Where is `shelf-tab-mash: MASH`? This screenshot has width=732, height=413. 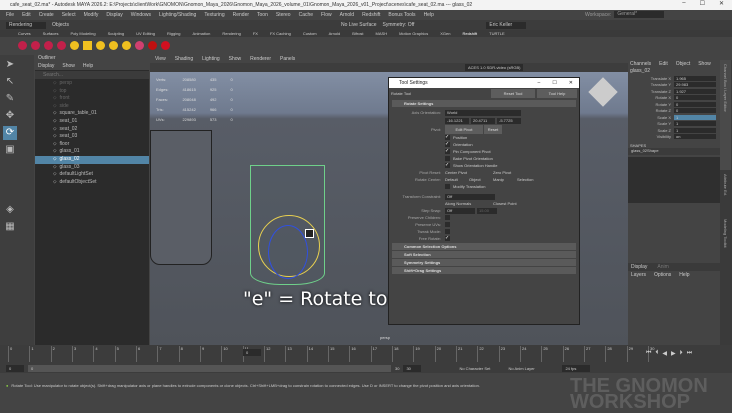
shelf-tab-mash: MASH is located at coordinates (382, 33).